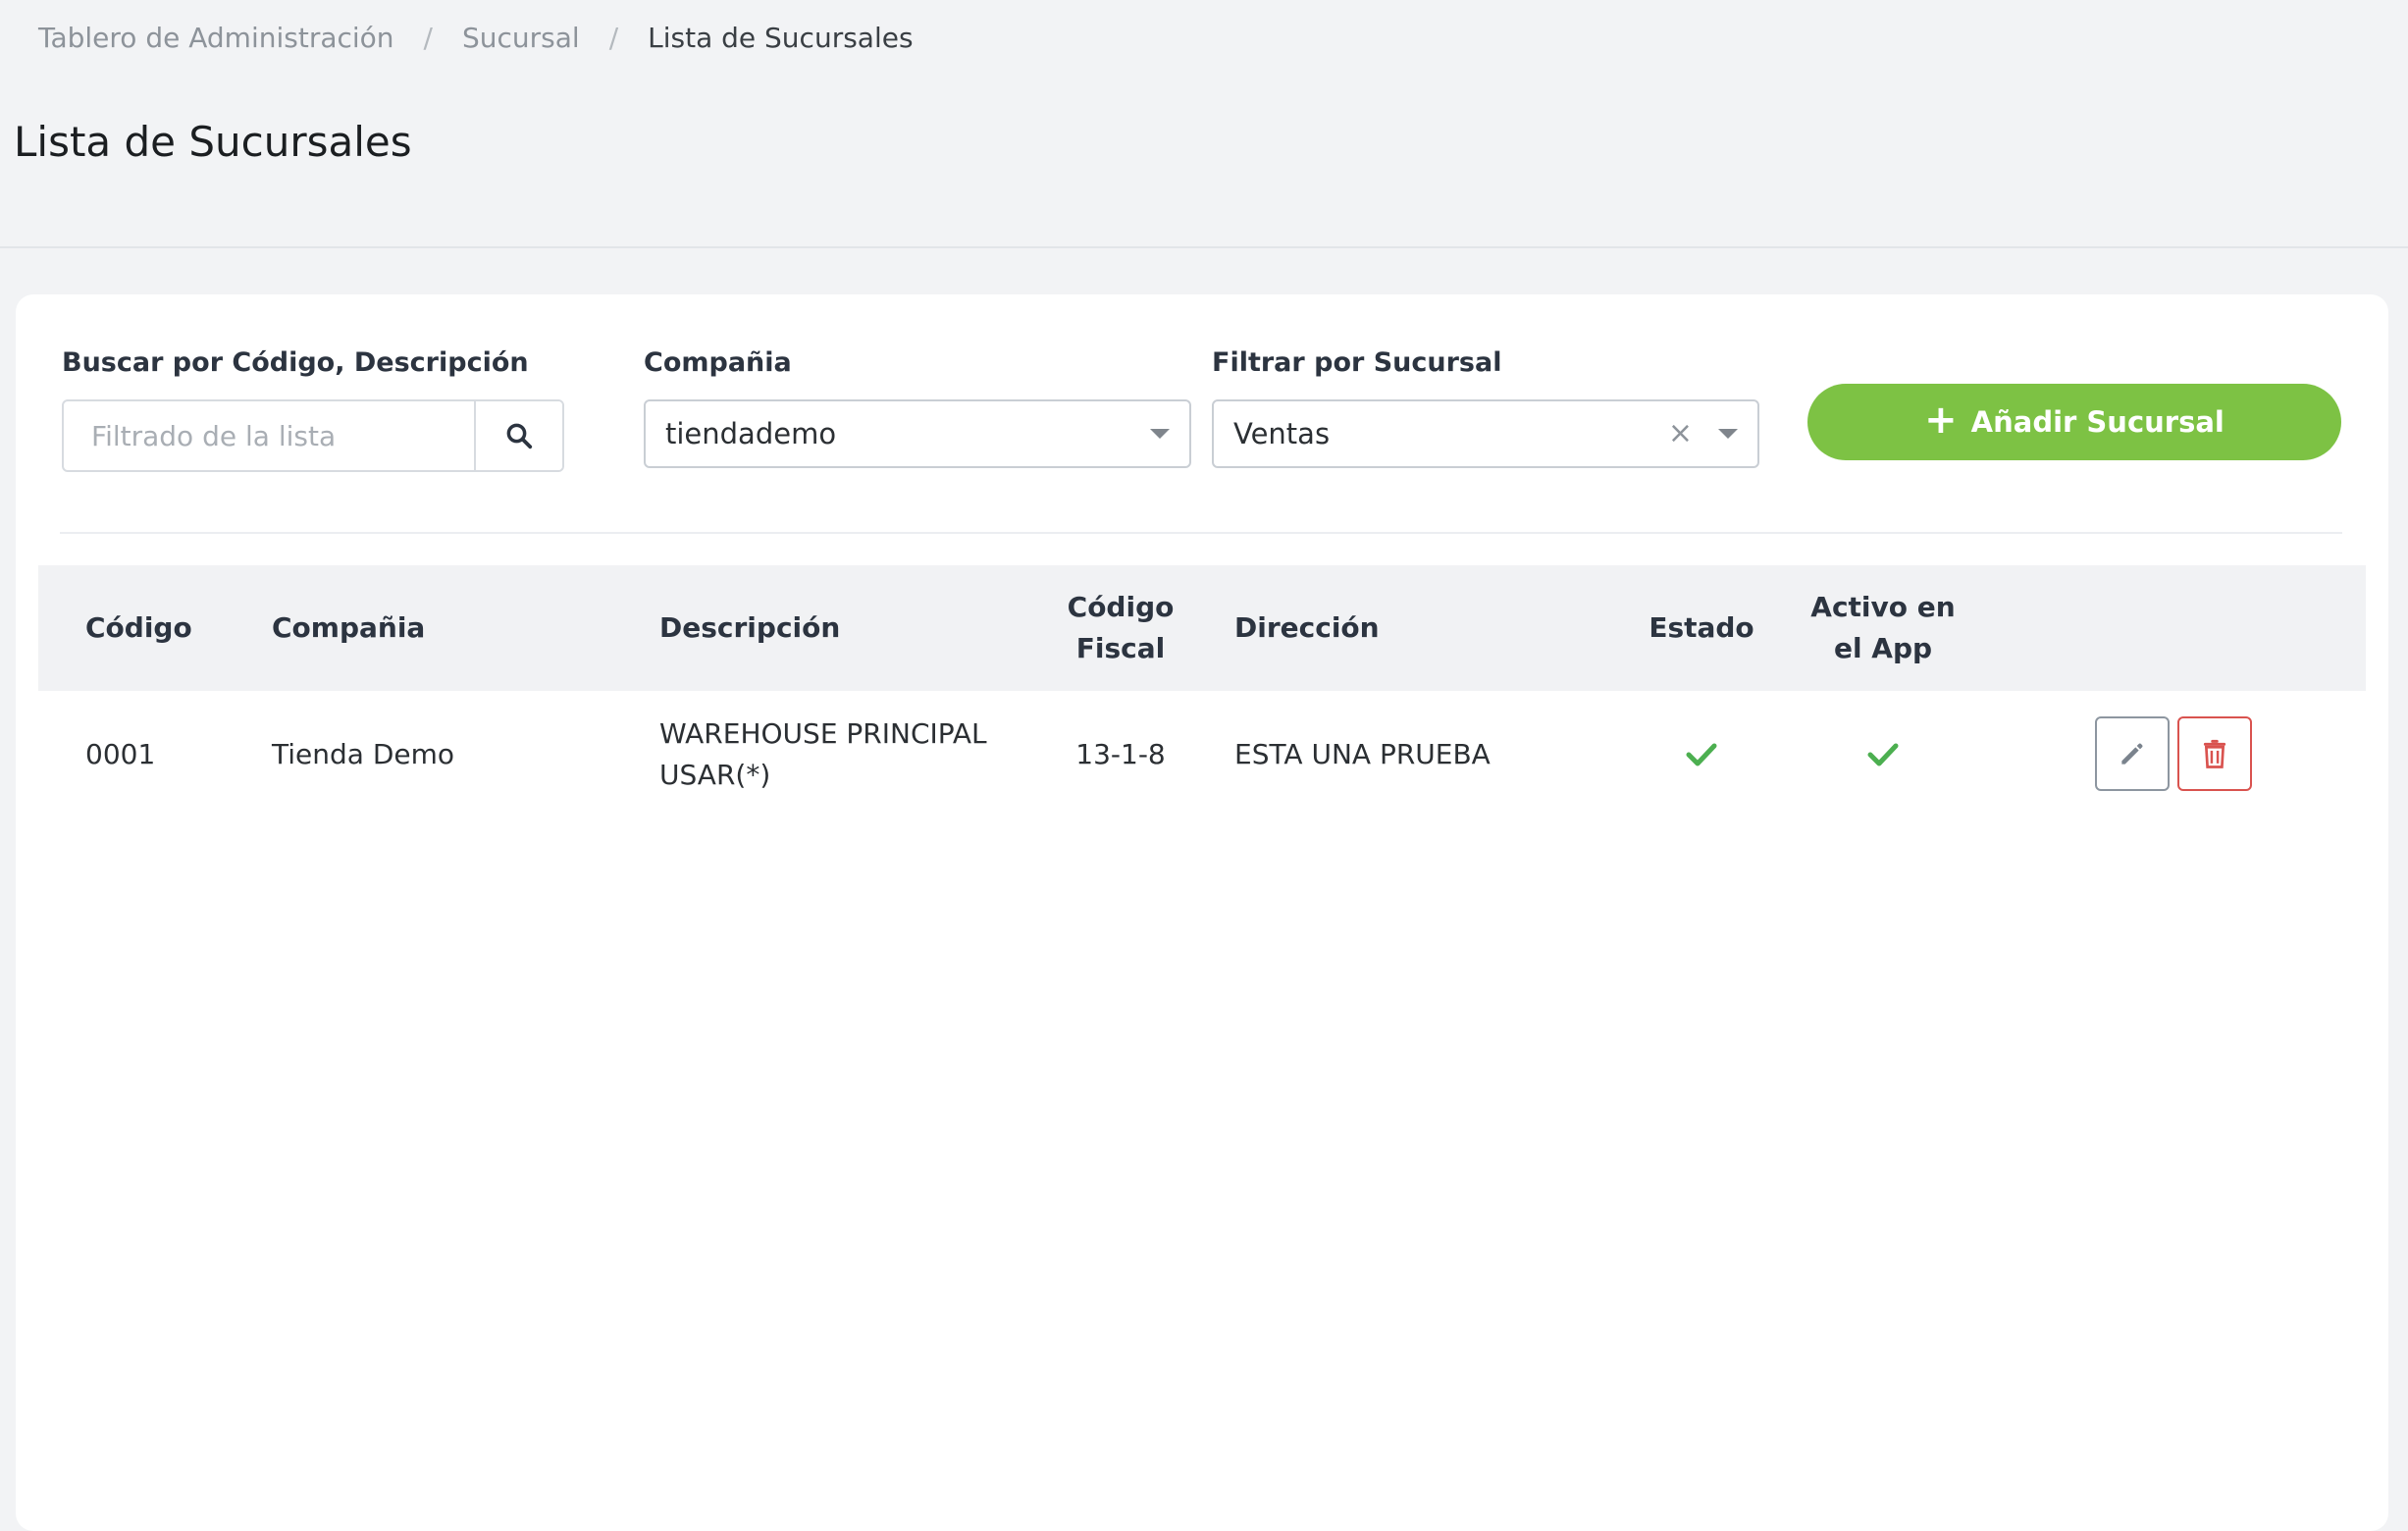 The height and width of the screenshot is (1531, 2408). Describe the element at coordinates (1941, 420) in the screenshot. I see `plus-icon: +` at that location.